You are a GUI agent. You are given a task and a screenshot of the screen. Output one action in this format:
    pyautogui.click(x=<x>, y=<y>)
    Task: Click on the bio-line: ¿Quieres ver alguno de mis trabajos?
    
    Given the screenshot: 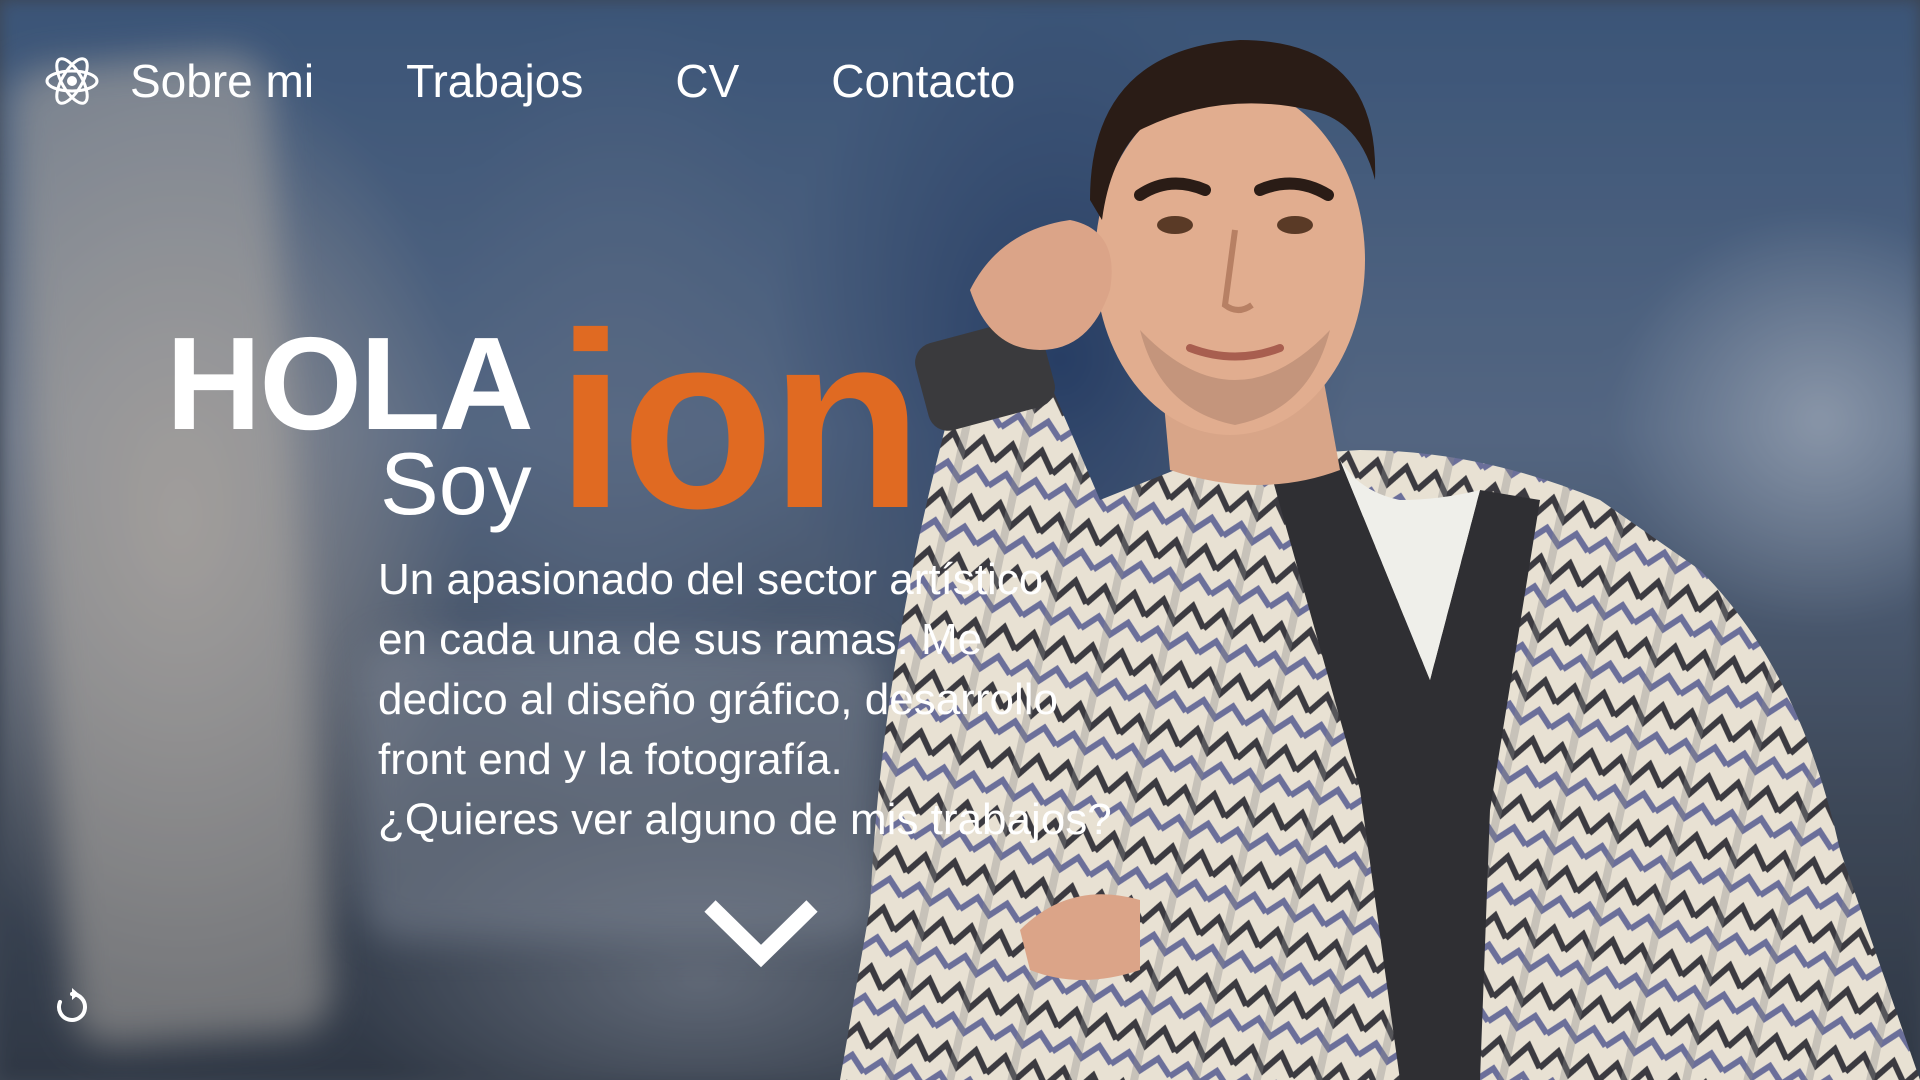 What is the action you would take?
    pyautogui.click(x=745, y=819)
    